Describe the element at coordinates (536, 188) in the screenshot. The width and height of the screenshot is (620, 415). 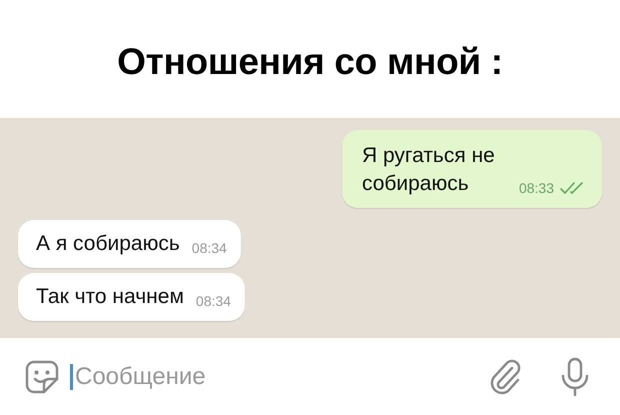
I see `message-time: 08:33` at that location.